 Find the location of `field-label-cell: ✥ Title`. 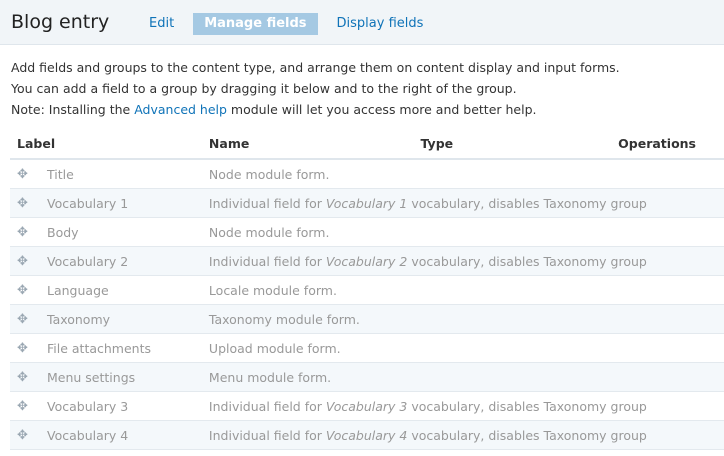

field-label-cell: ✥ Title is located at coordinates (109, 174).